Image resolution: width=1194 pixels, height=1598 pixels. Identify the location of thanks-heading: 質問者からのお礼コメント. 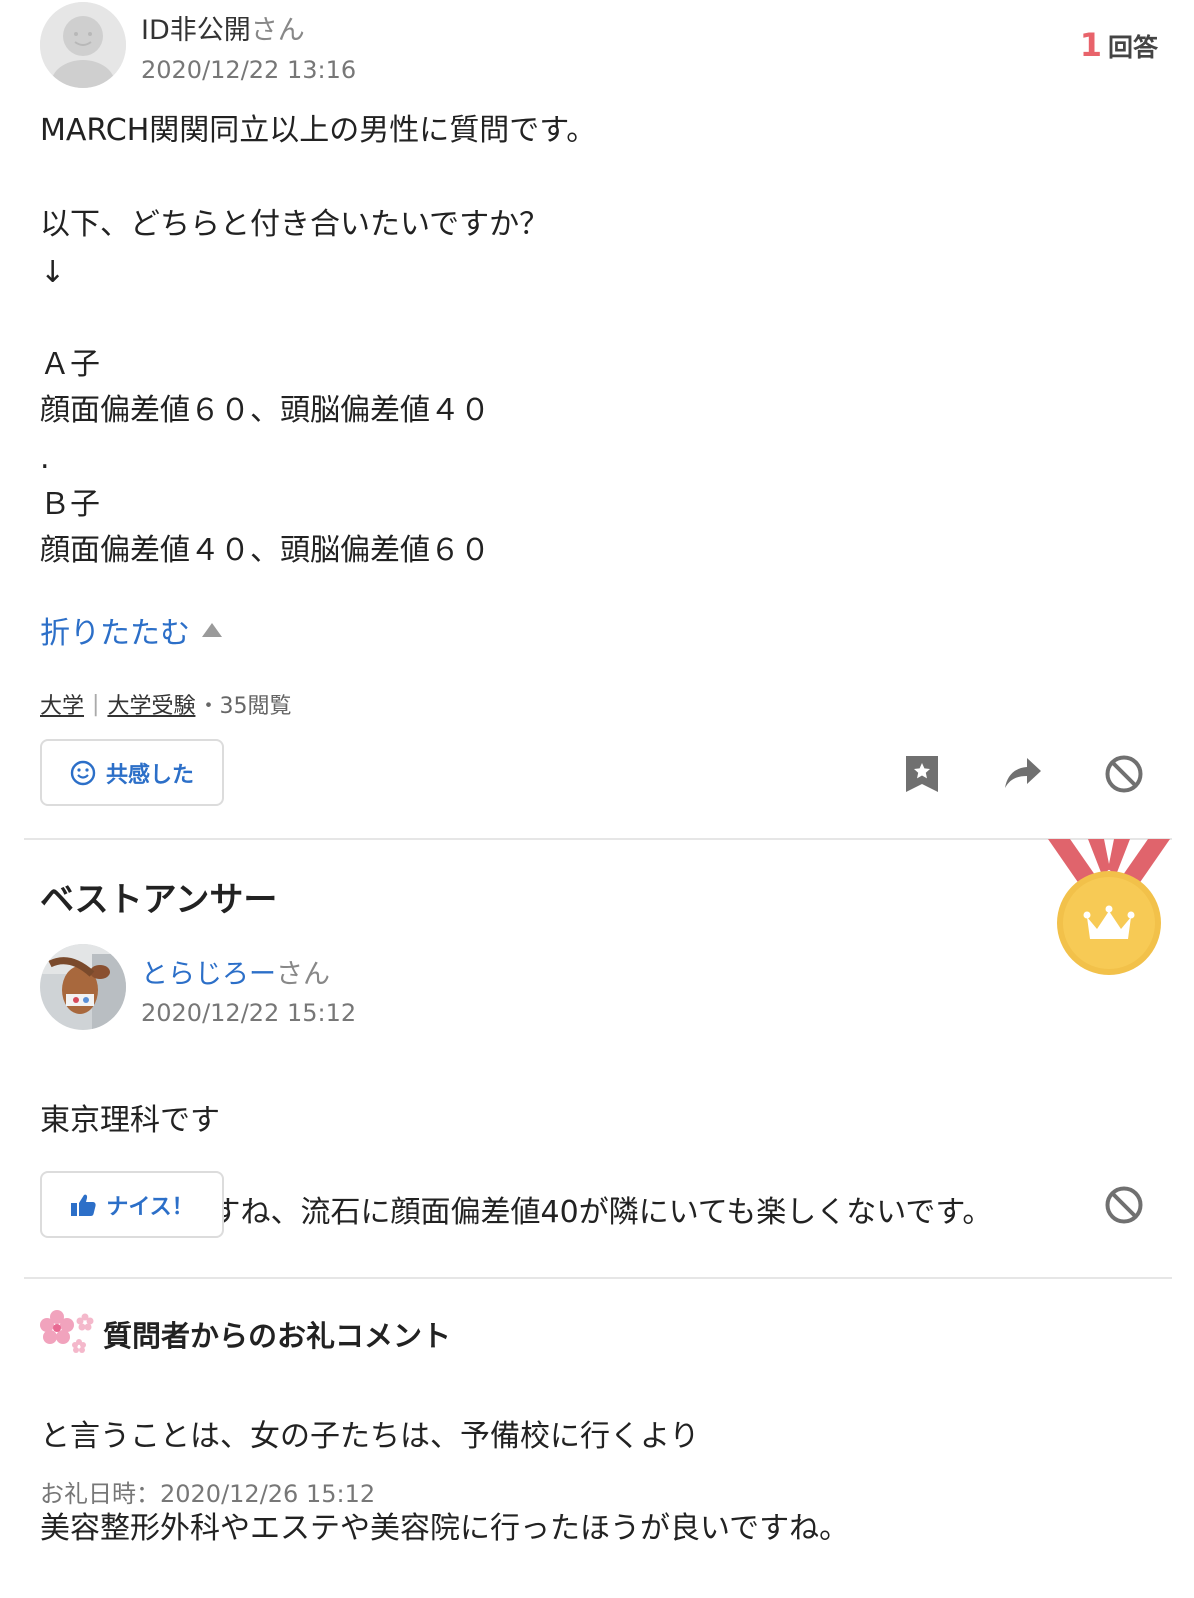
(277, 1336).